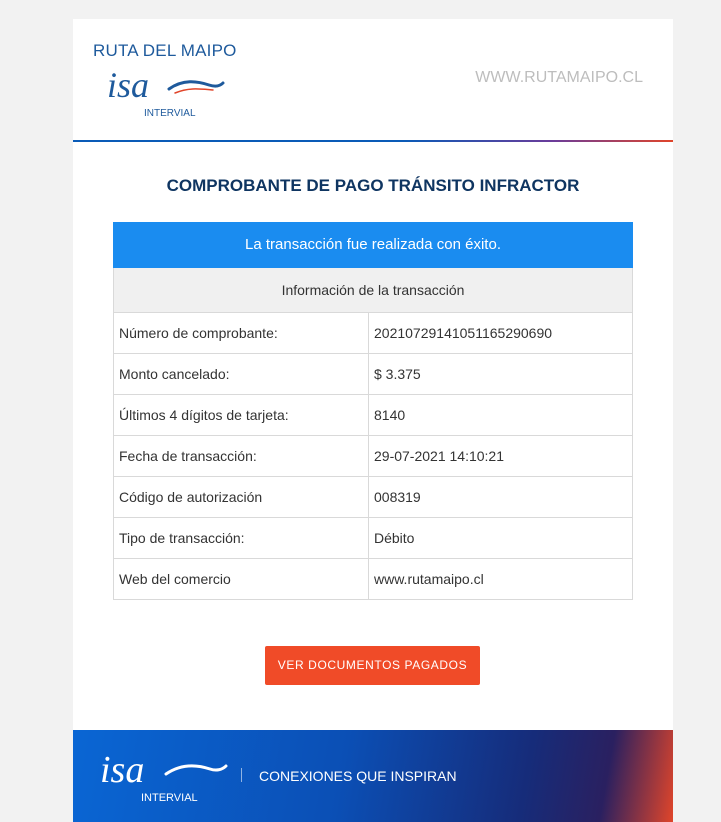 The image size is (721, 822). I want to click on row-value: 008319, so click(397, 497).